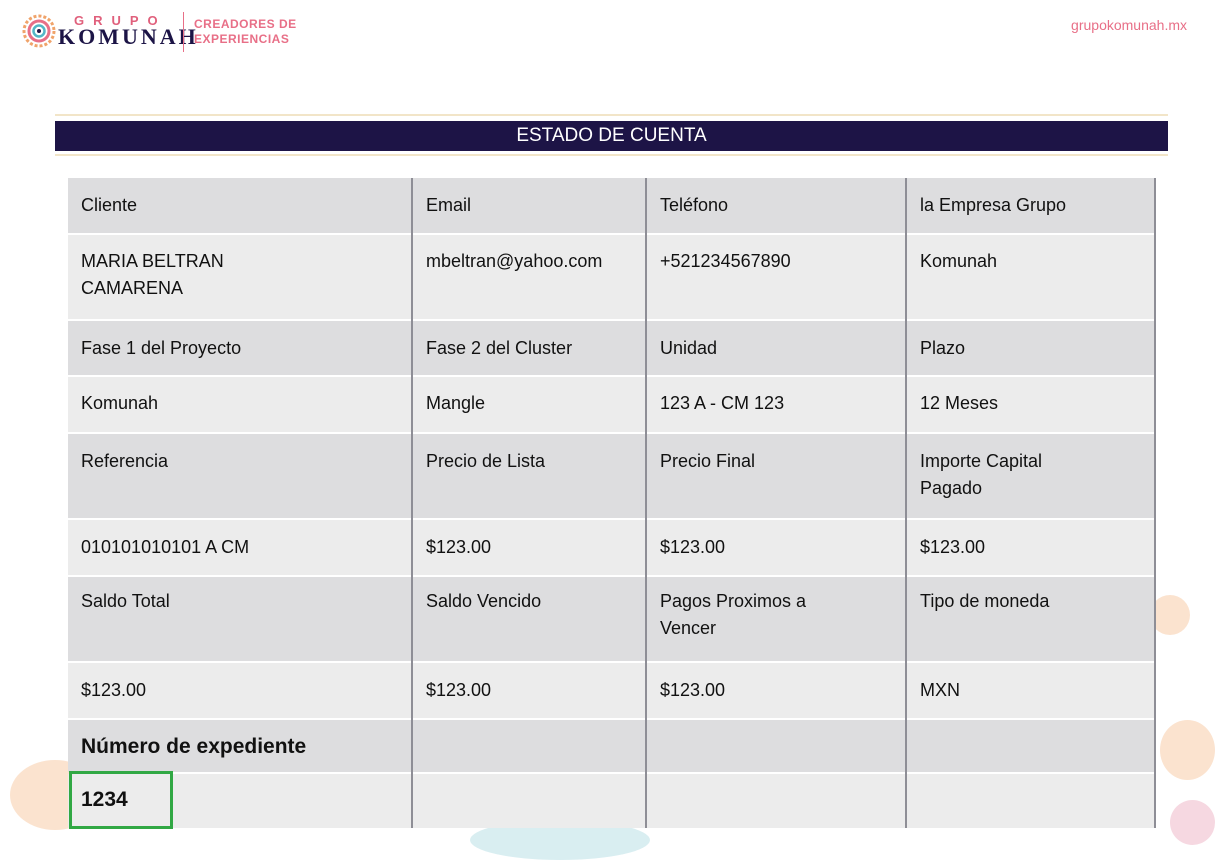 The width and height of the screenshot is (1222, 860). I want to click on table-value-cell-r1v-col-4: Komunah, so click(1031, 277).